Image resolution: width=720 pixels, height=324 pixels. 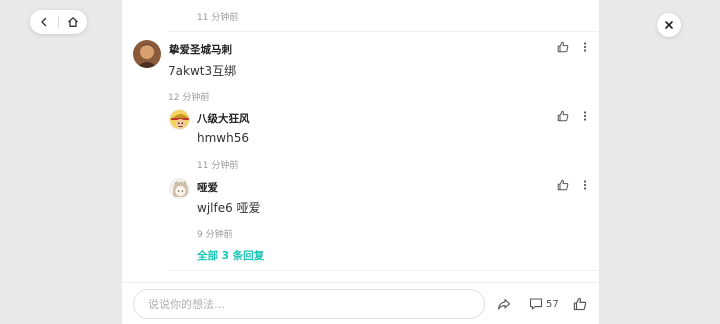 I want to click on close-button, so click(x=669, y=25).